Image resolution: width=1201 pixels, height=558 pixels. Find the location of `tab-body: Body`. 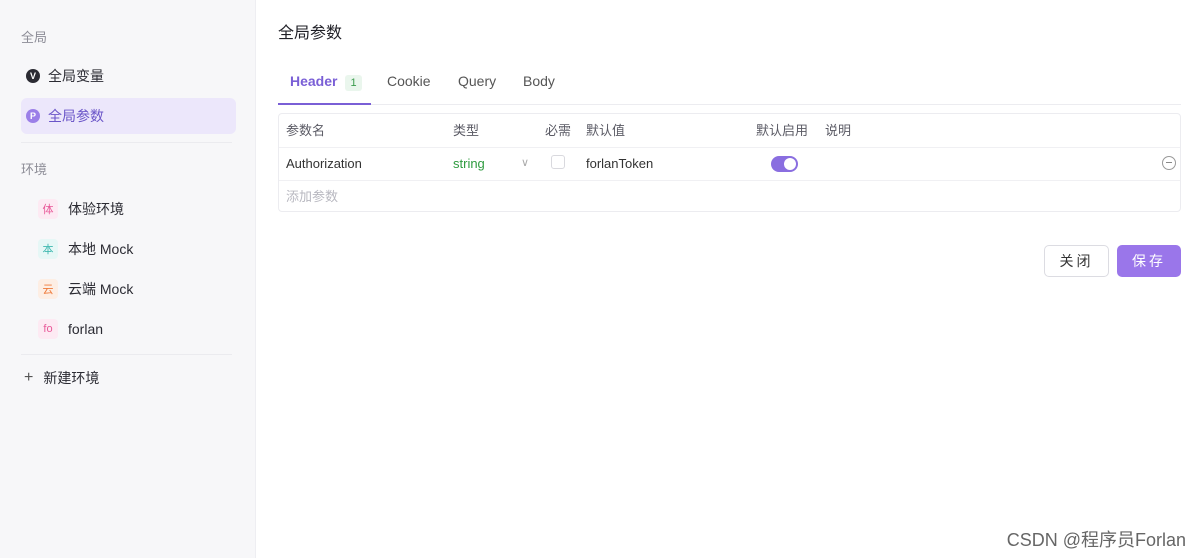

tab-body: Body is located at coordinates (539, 83).